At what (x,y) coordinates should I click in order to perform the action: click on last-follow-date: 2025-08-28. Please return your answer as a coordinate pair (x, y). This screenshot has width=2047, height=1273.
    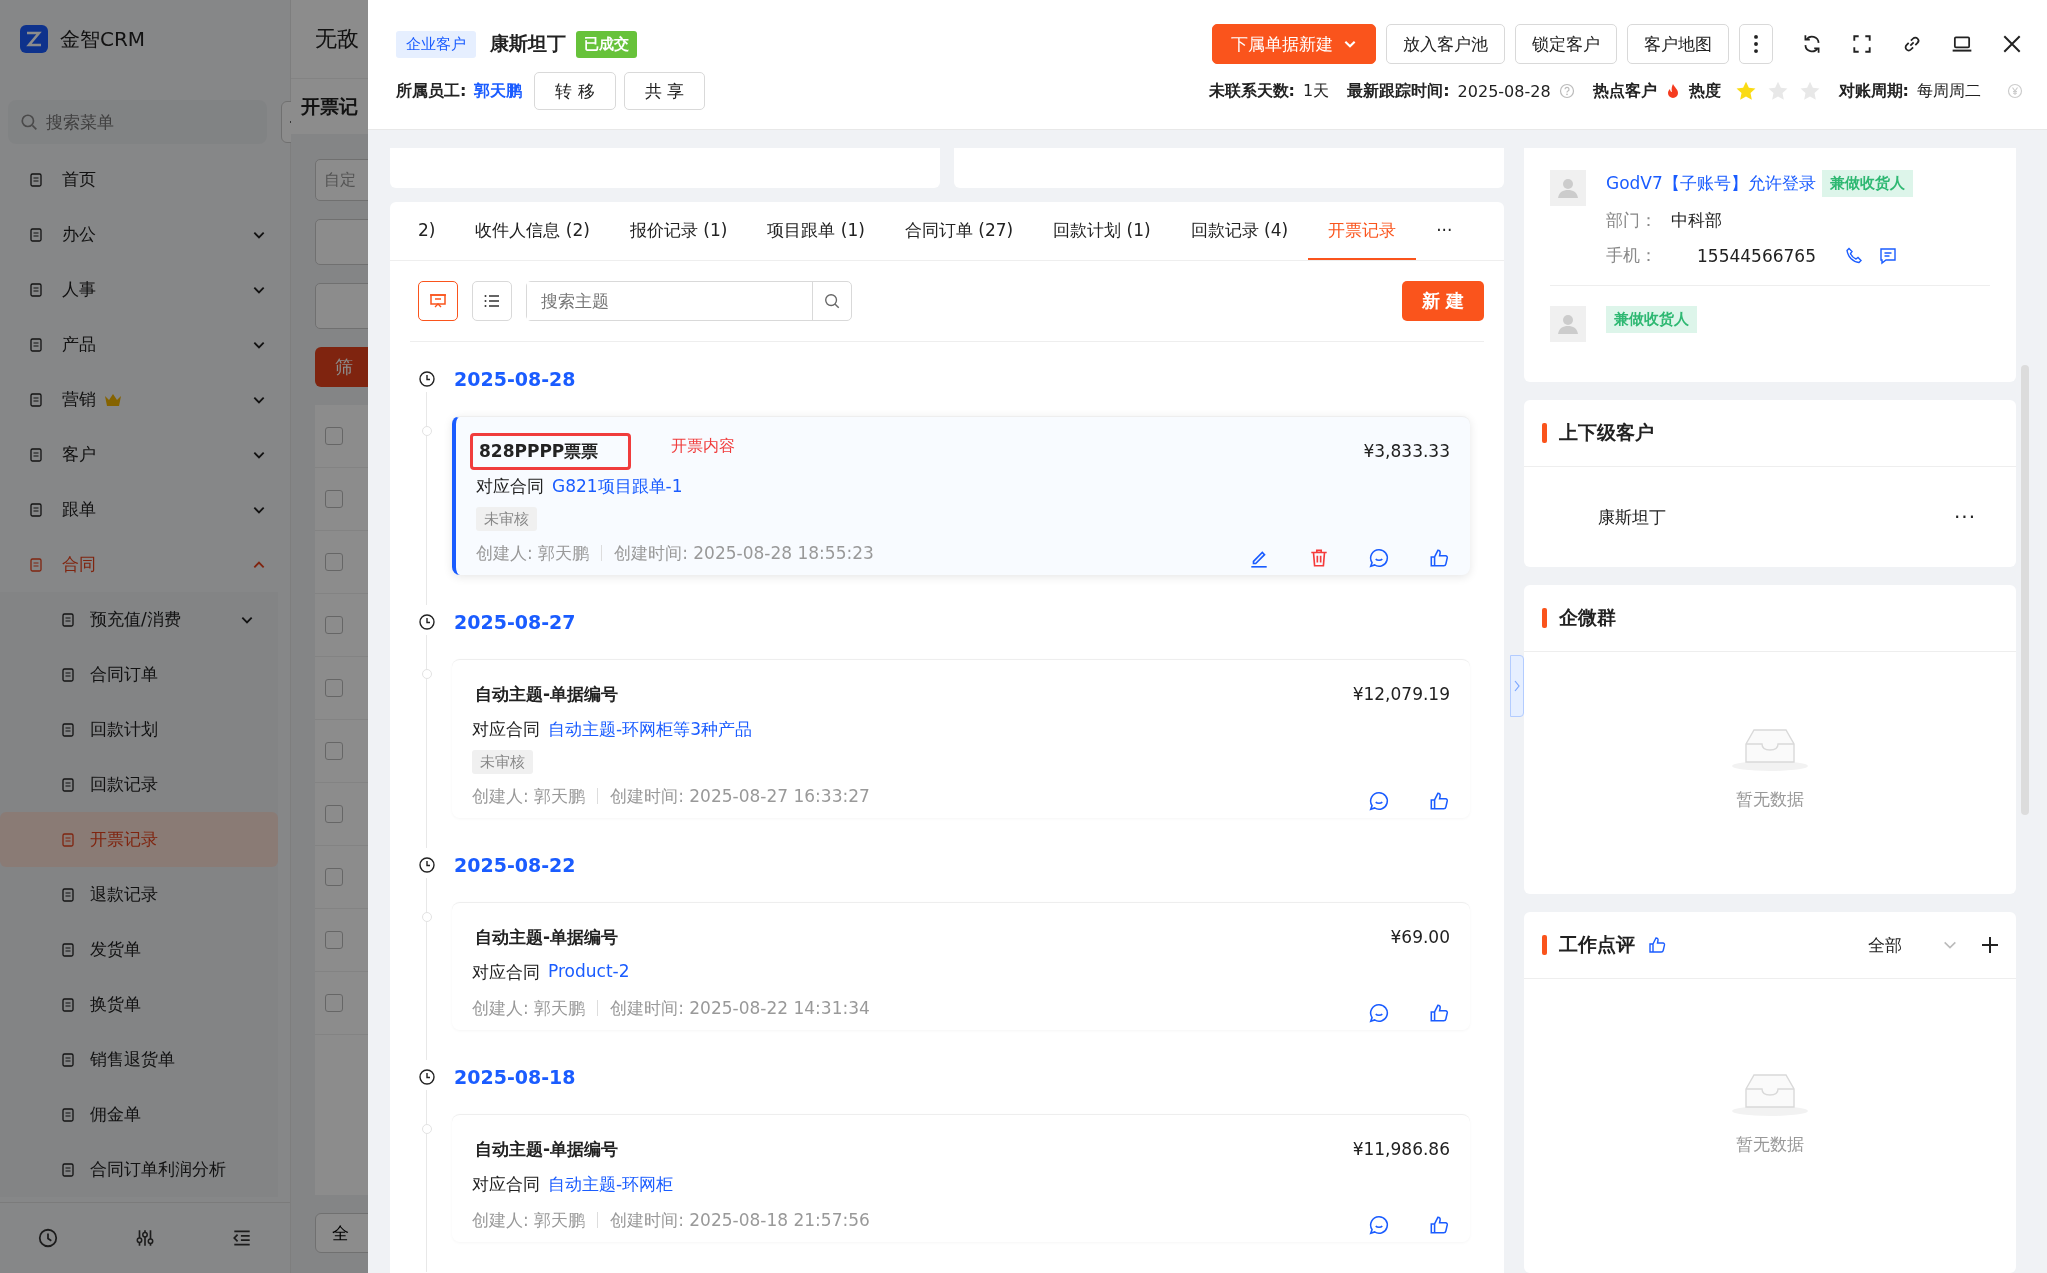
    Looking at the image, I should click on (1504, 91).